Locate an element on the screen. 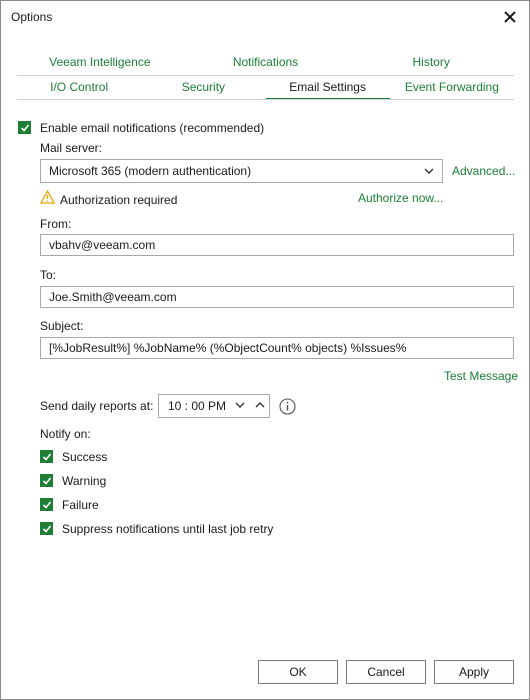  notify-success-checkbox is located at coordinates (46, 456).